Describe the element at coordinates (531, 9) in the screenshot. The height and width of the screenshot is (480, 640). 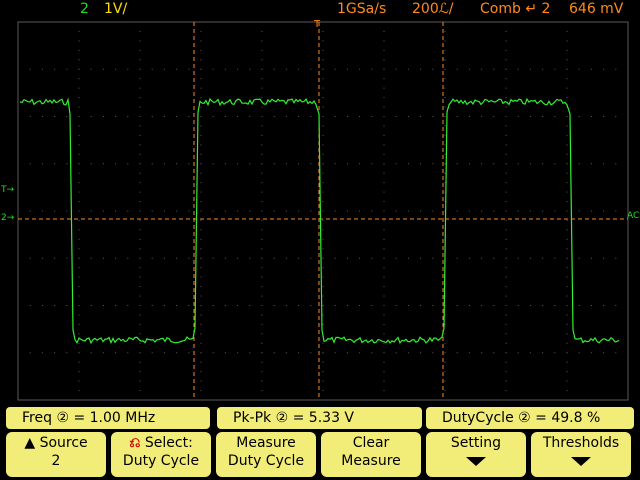
I see `rising-edge-icon: ↵` at that location.